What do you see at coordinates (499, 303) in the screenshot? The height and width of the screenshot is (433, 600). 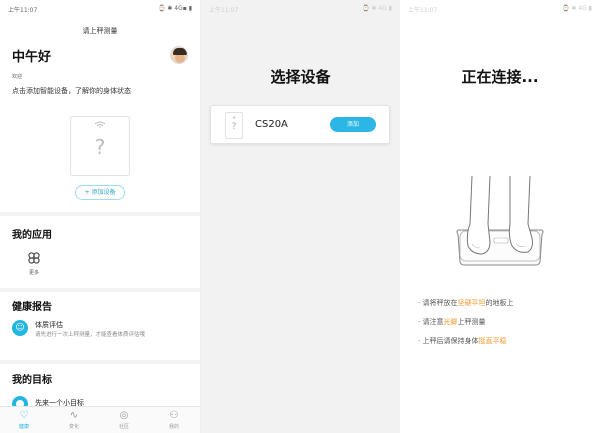 I see `instruction-text: 的地板上` at bounding box center [499, 303].